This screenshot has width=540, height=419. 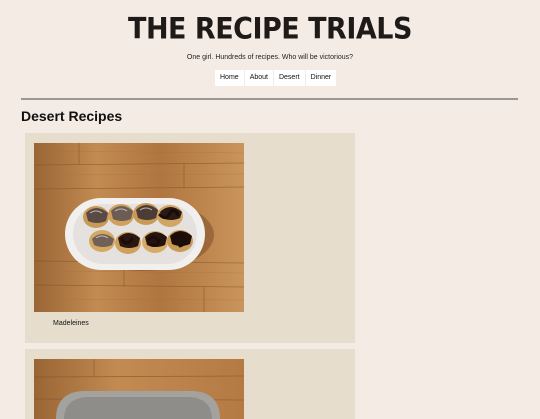 I want to click on recipe-card, so click(x=190, y=384).